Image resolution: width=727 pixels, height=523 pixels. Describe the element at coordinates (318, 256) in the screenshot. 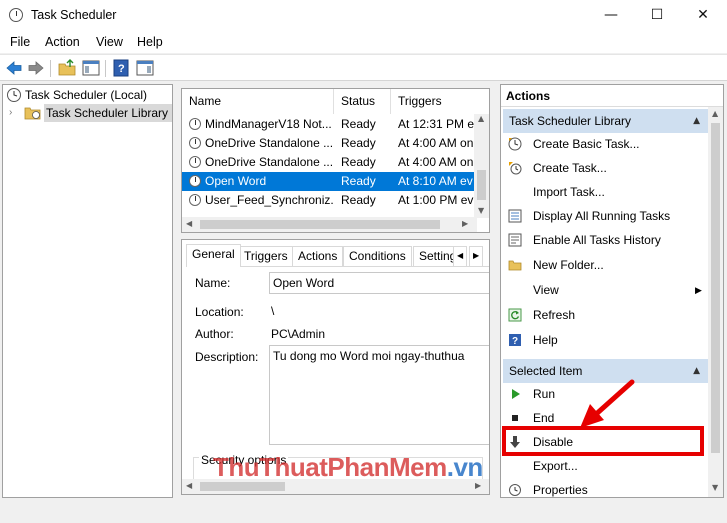

I see `tab-actions: Actions` at that location.